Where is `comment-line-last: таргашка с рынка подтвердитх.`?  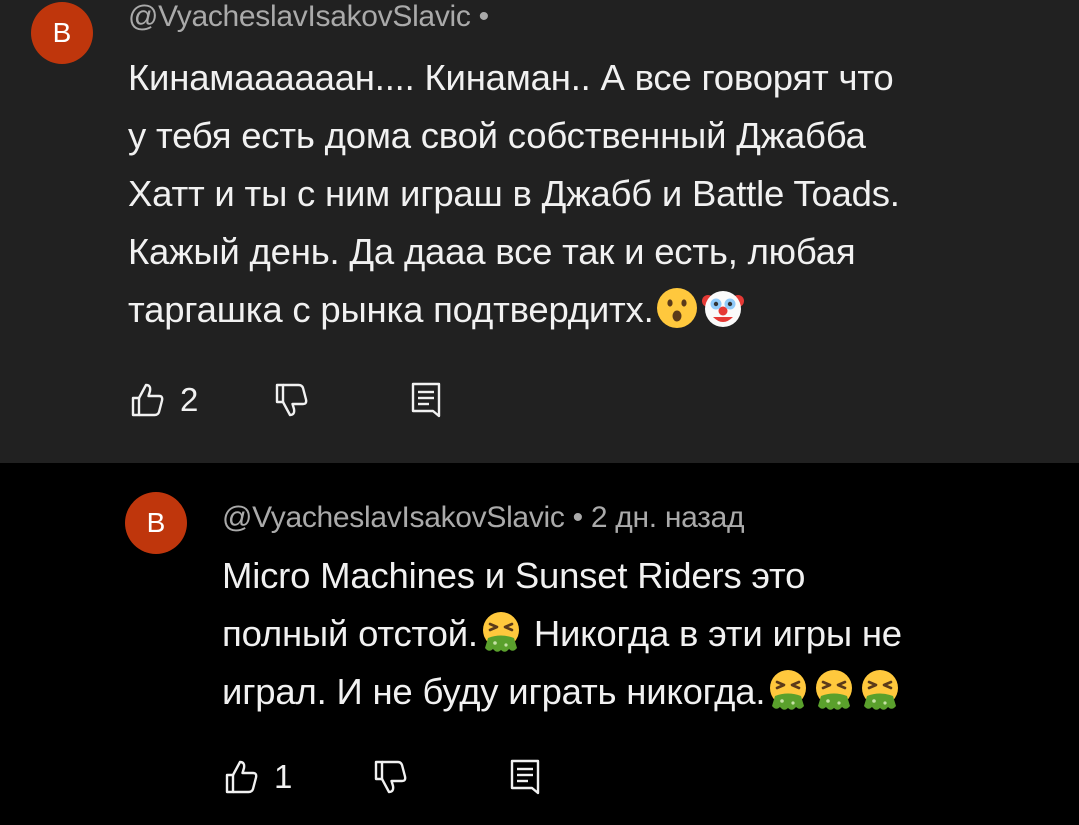 comment-line-last: таргашка с рынка подтвердитх. is located at coordinates (514, 310).